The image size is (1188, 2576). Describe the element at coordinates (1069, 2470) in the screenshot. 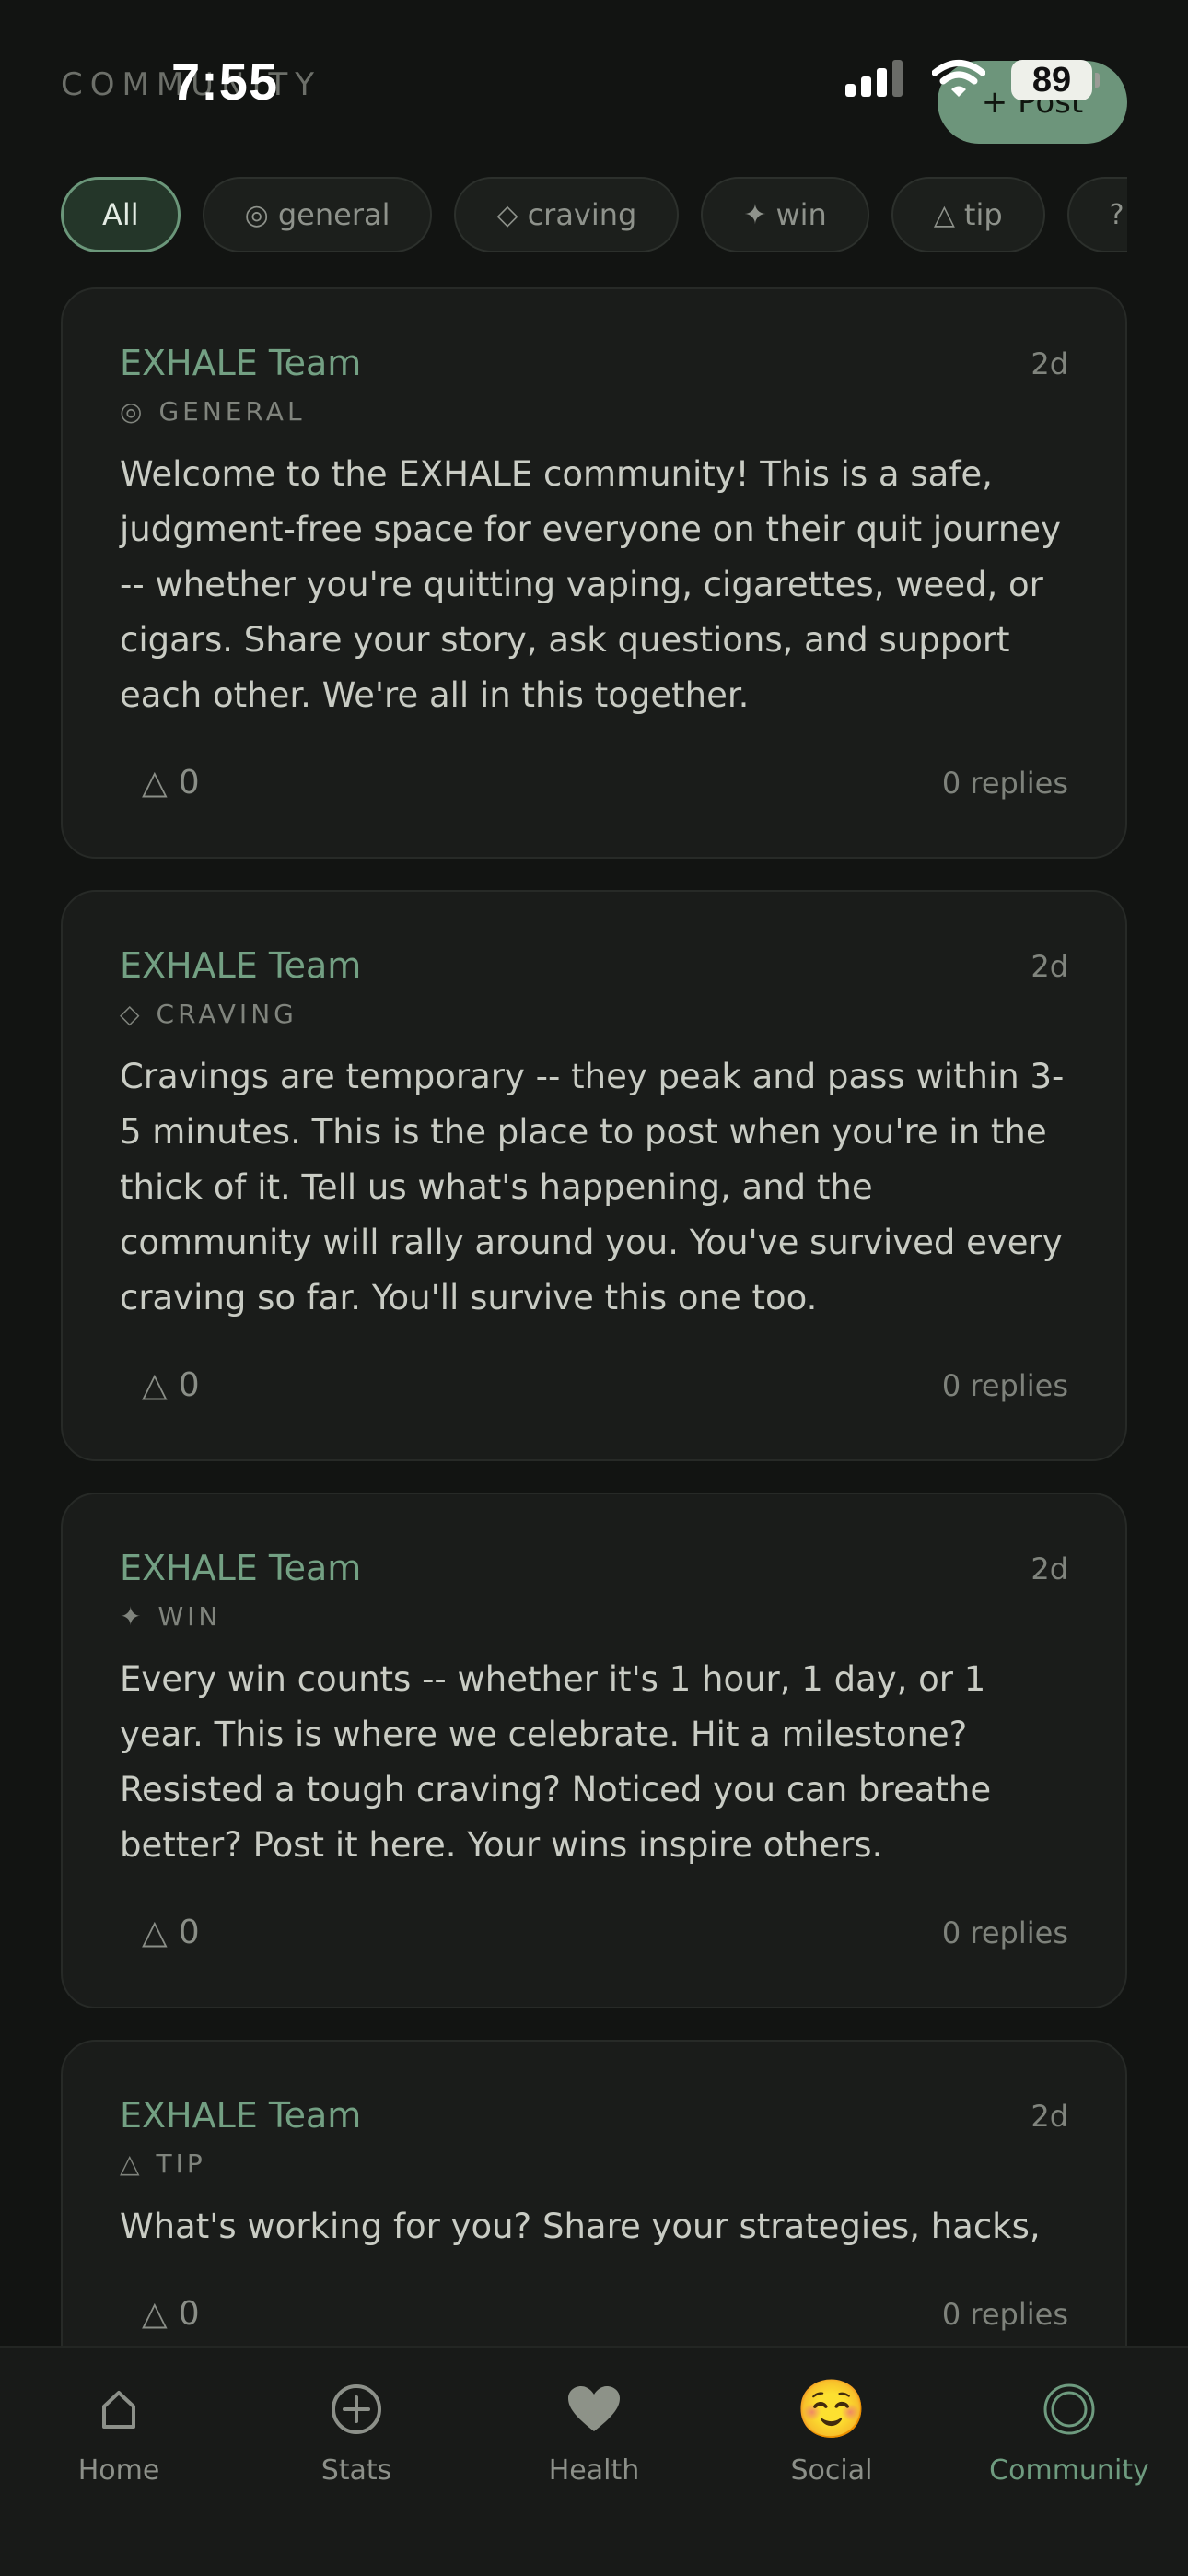

I see `tab-label: Community` at that location.